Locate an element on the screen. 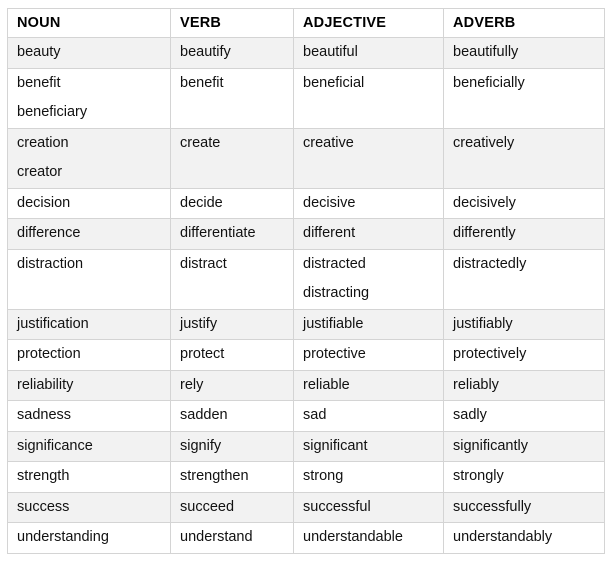 This screenshot has width=613, height=567. table-cell-adverb: significantly is located at coordinates (524, 446).